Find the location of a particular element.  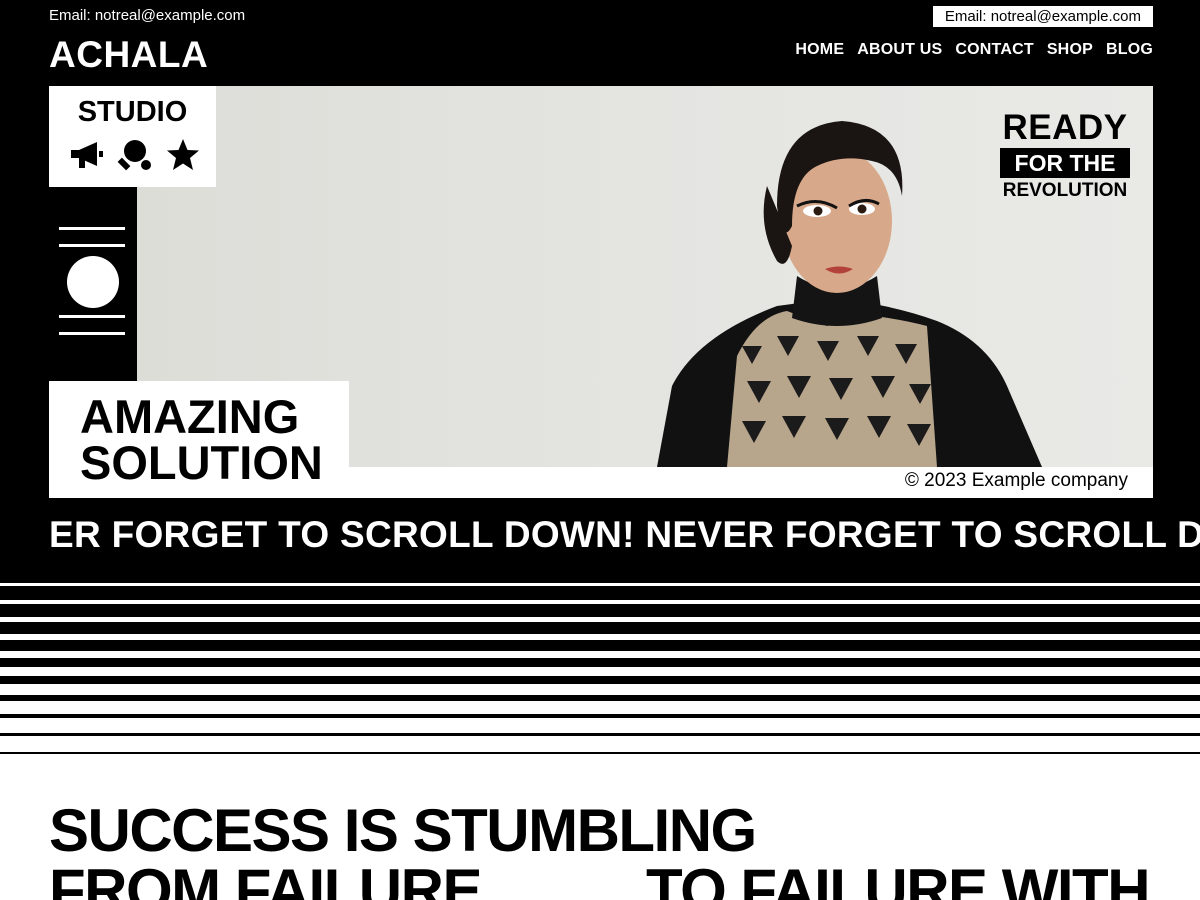

main-nav: HOME ABOUT US CONTACT SHOP BLOG is located at coordinates (974, 50).